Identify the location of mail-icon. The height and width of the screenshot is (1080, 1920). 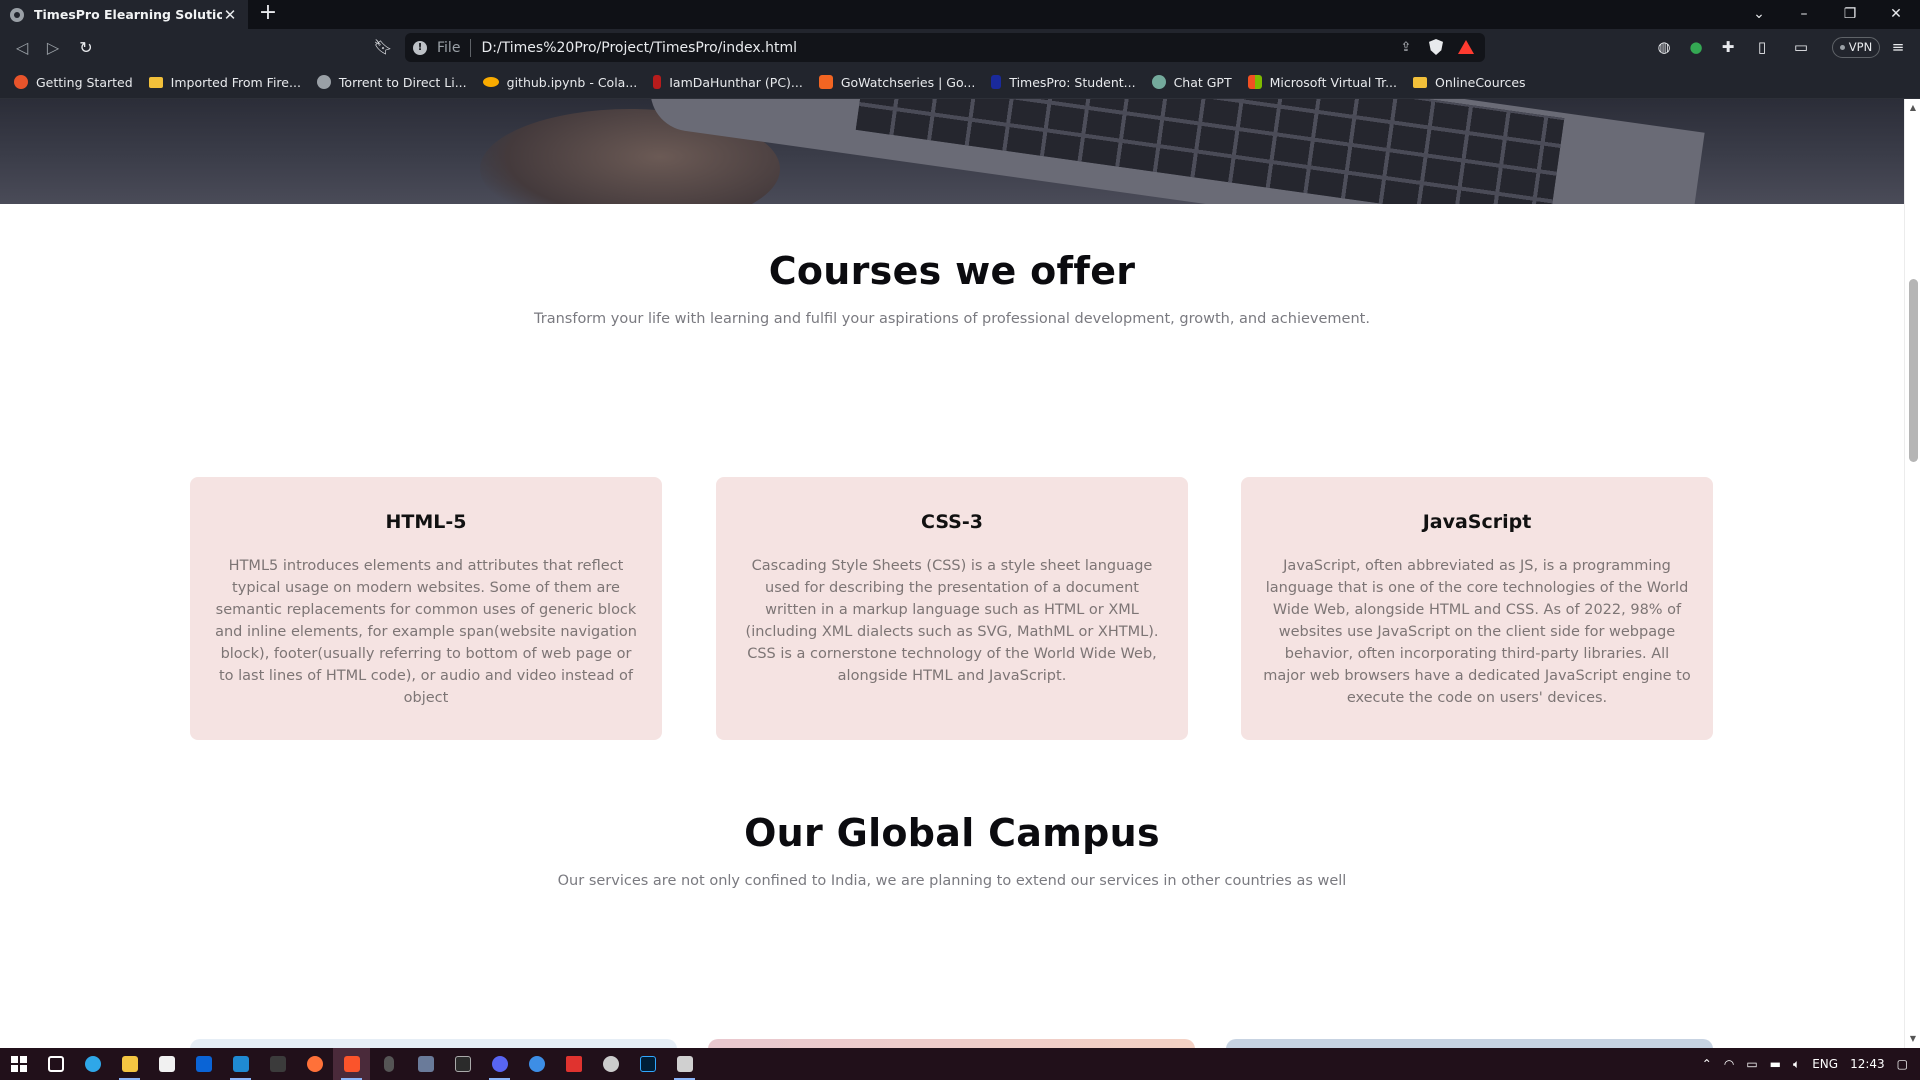
(203, 1064).